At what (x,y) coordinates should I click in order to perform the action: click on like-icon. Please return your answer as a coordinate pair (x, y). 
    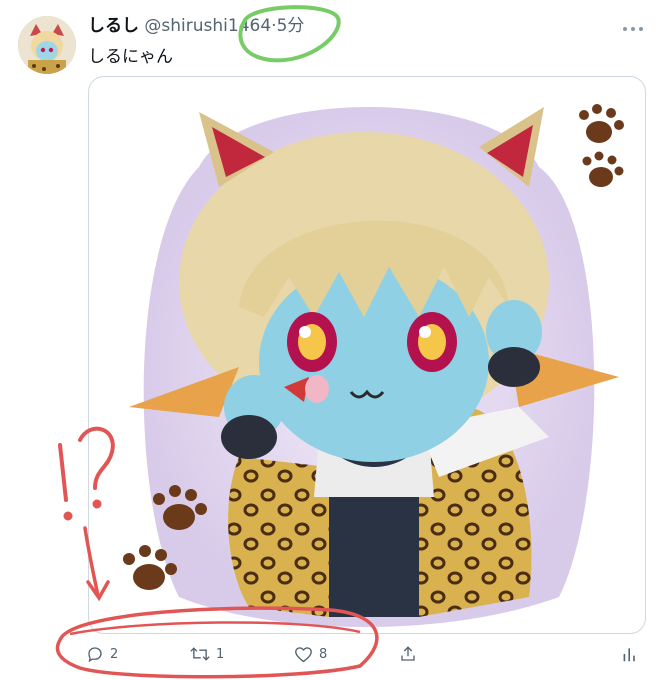
    Looking at the image, I should click on (303, 654).